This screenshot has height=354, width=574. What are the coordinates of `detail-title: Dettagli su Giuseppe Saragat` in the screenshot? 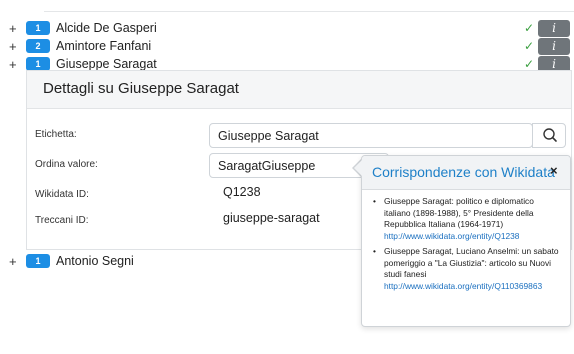 It's located at (141, 88).